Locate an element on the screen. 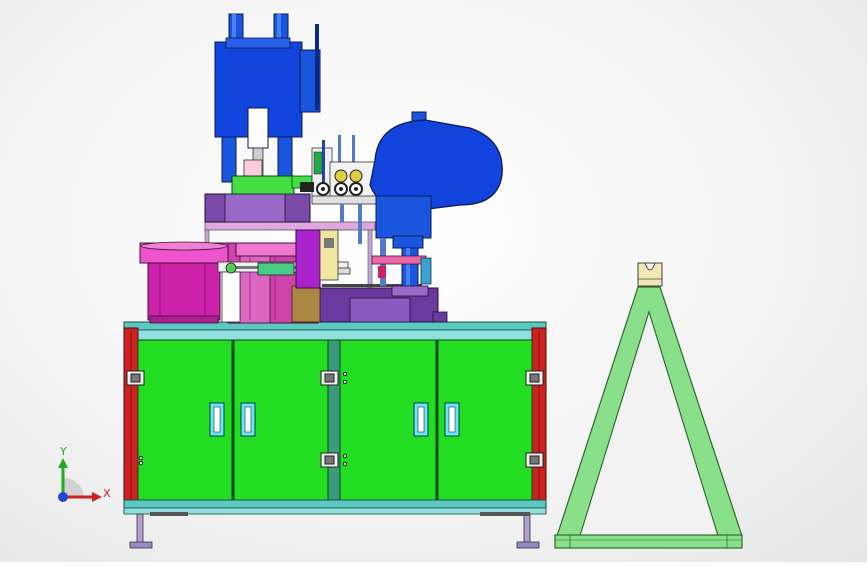 Image resolution: width=867 pixels, height=566 pixels. axis-triad: Y X is located at coordinates (84, 473).